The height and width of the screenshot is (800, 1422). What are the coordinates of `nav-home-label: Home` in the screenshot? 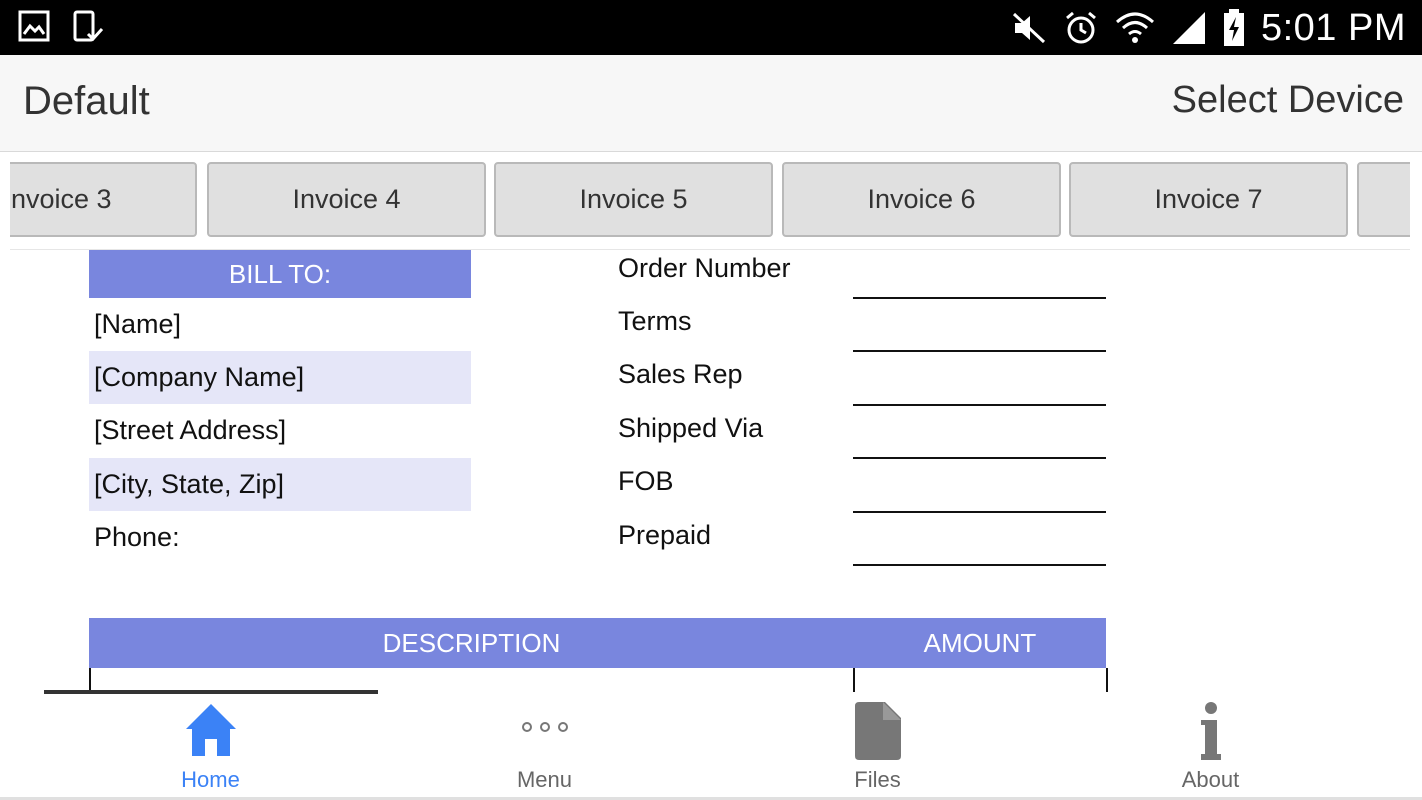 It's located at (210, 779).